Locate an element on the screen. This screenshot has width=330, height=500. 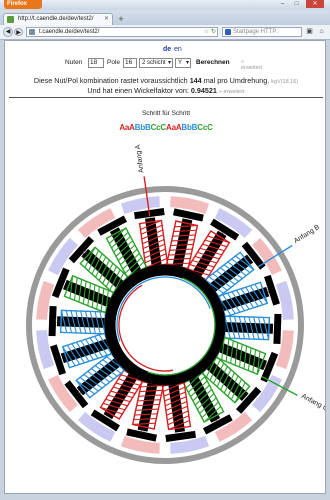
addons-icon: ▣ is located at coordinates (309, 32).